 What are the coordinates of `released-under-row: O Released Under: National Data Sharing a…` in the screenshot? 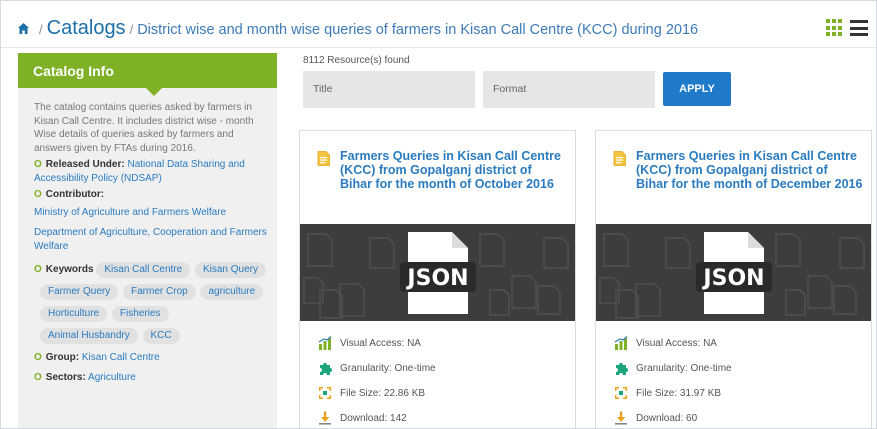 It's located at (152, 171).